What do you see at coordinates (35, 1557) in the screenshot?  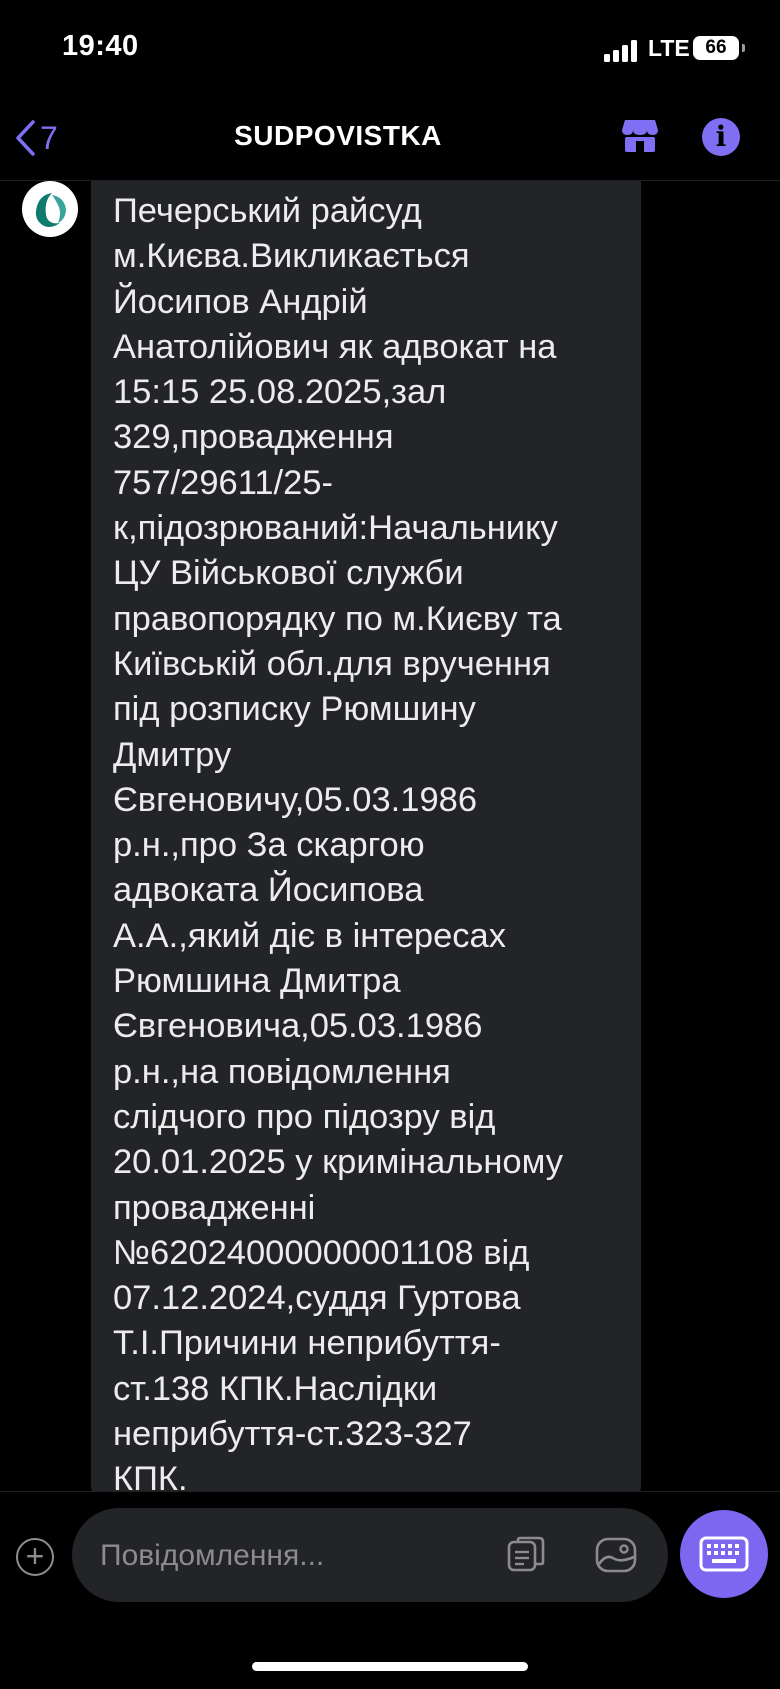 I see `plus-icon: +` at bounding box center [35, 1557].